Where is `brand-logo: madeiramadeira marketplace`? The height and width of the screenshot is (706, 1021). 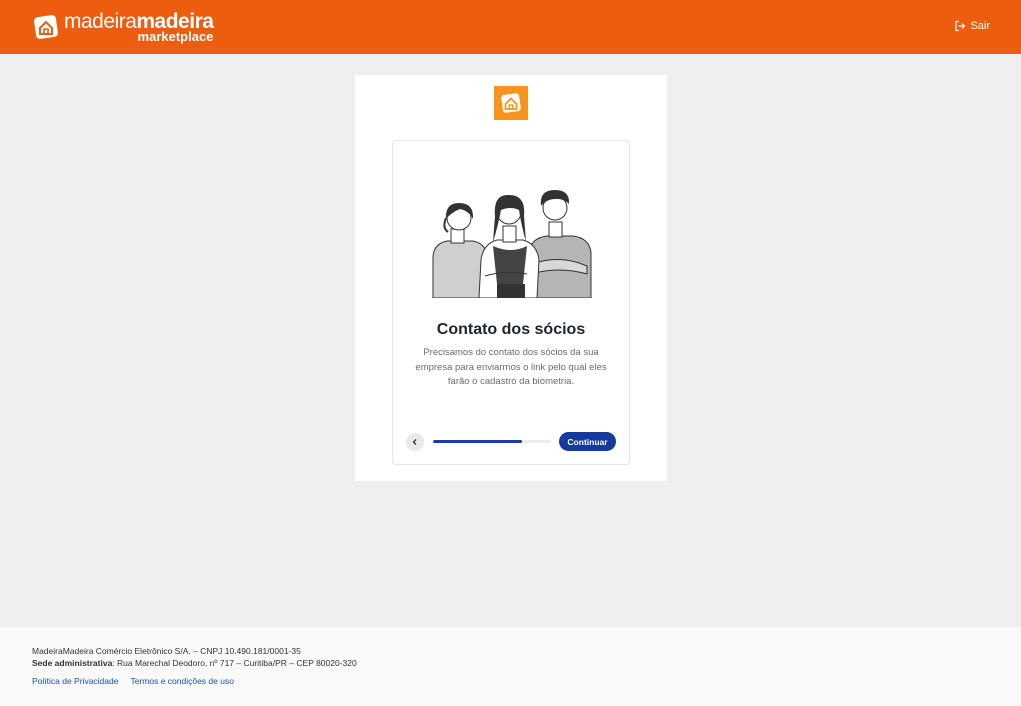
brand-logo: madeiramadeira marketplace is located at coordinates (123, 26).